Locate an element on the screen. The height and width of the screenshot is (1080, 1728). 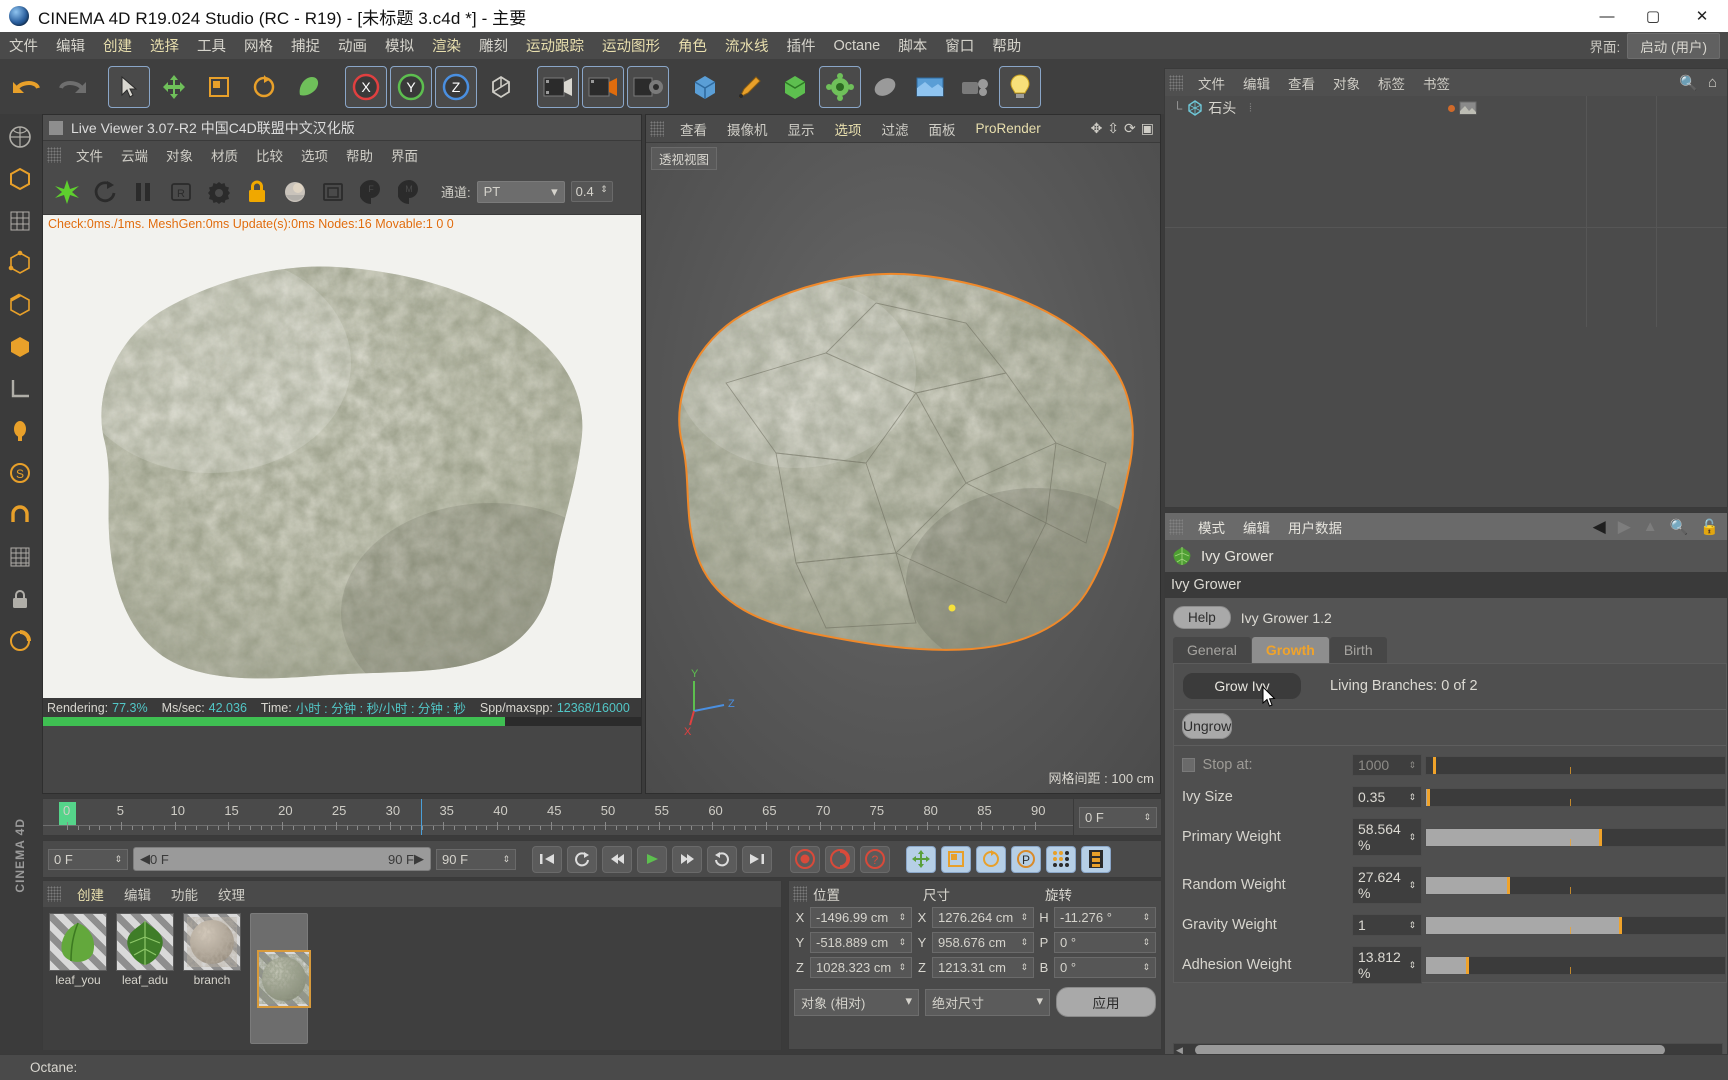
parameter-value-field: 0.35 ⇕ is located at coordinates (1387, 797).